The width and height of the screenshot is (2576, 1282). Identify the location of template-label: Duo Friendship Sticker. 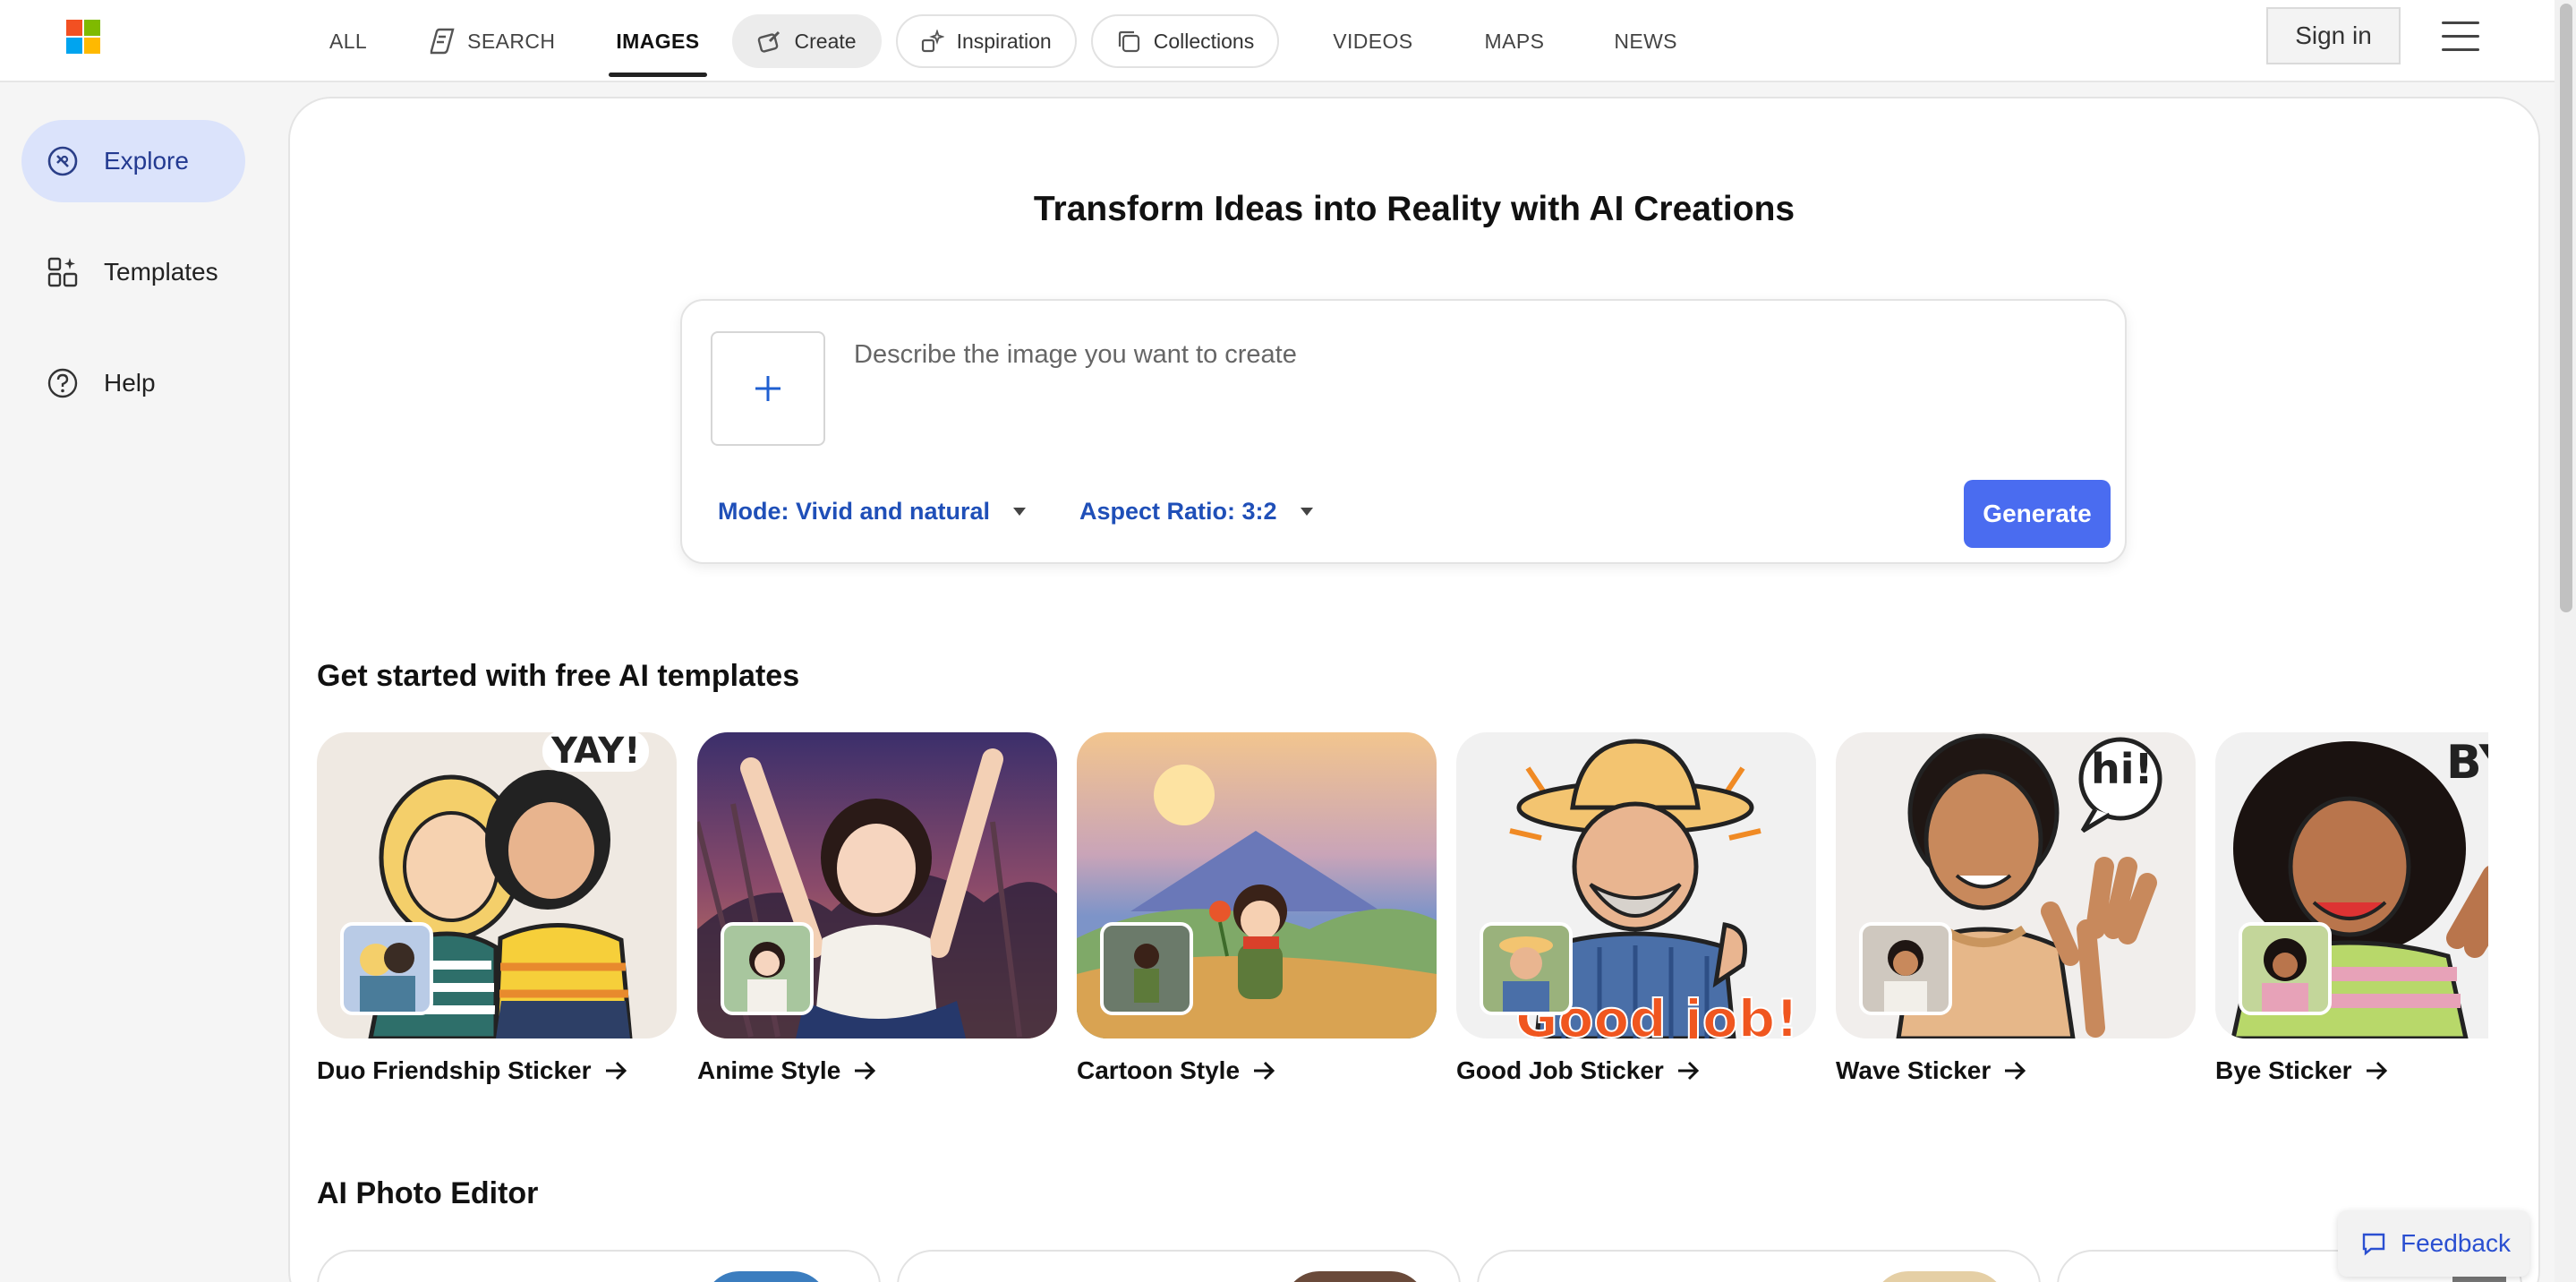
(497, 1070).